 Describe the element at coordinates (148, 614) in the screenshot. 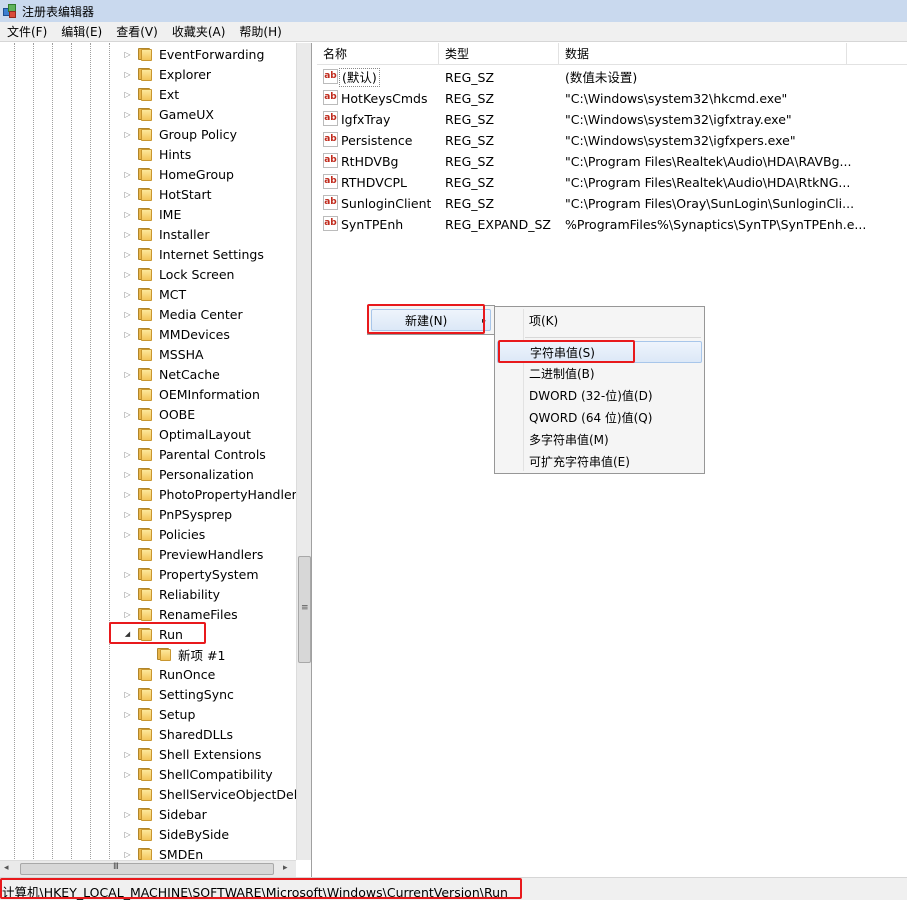

I see `tree-item: ▷ RenameFiles` at that location.